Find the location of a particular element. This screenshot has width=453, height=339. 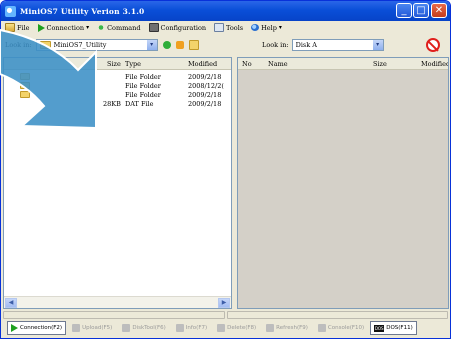

horizontal-scrollbar: ◀ ▶ is located at coordinates (117, 302).